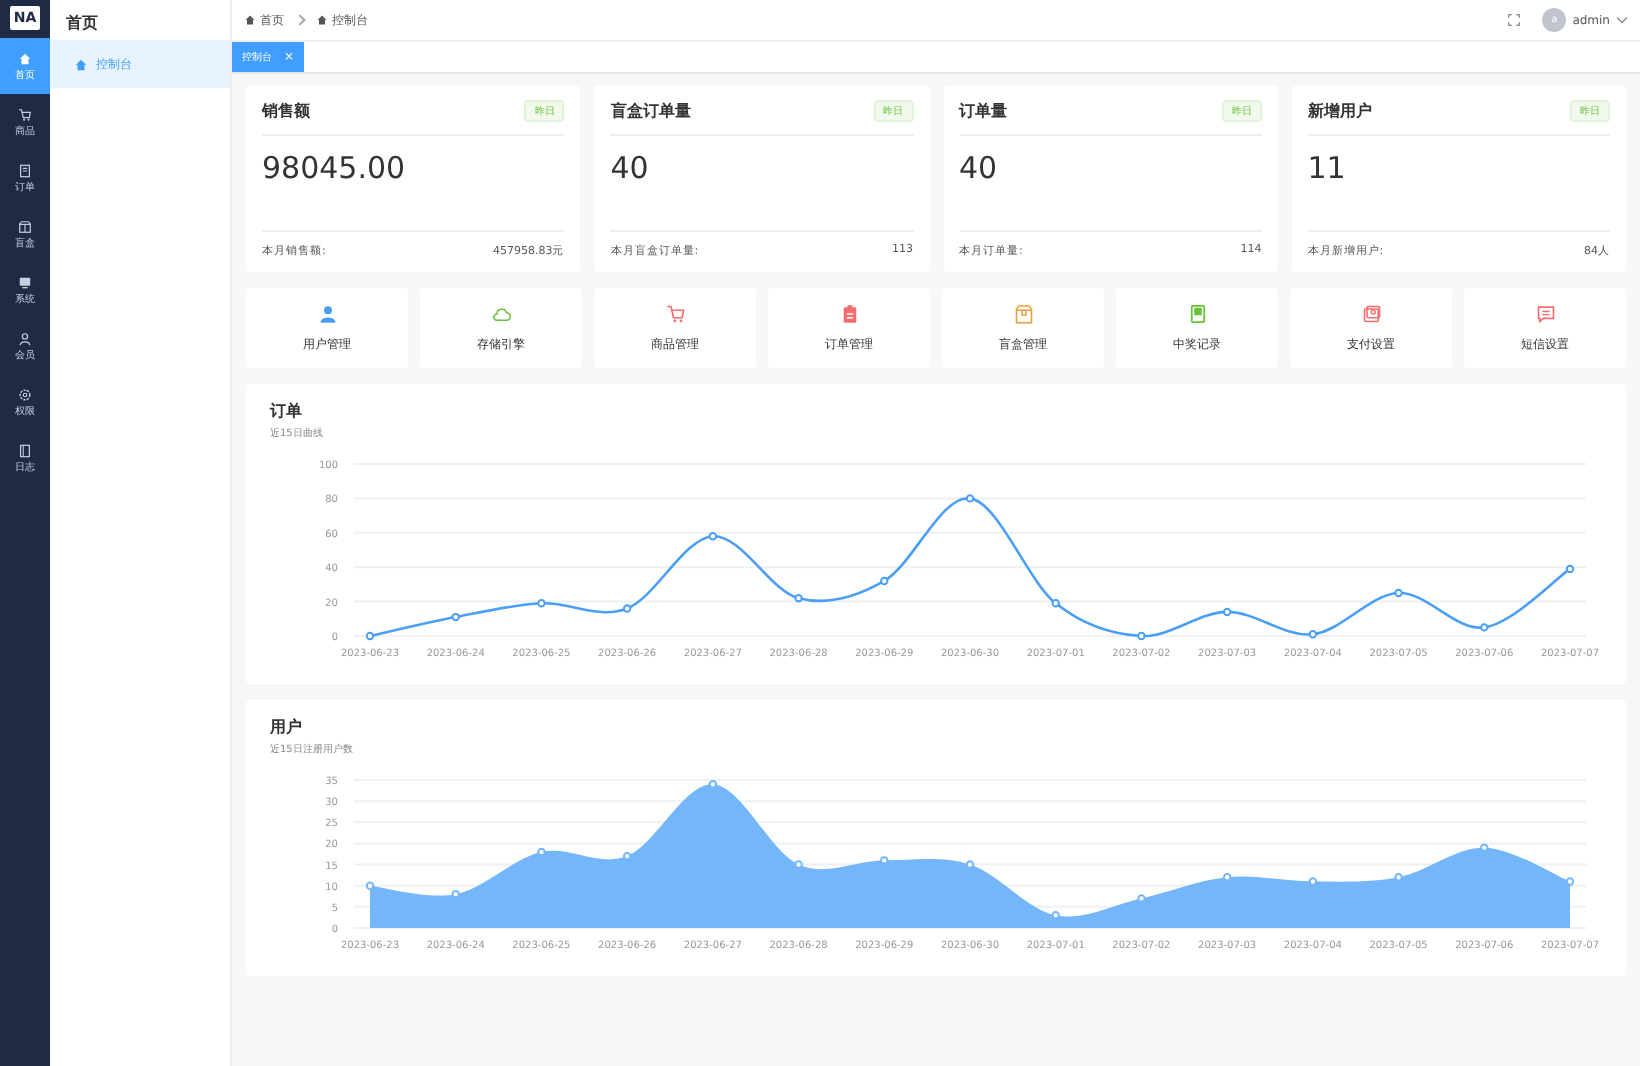 Image resolution: width=1640 pixels, height=1066 pixels. I want to click on book-icon, so click(25, 450).